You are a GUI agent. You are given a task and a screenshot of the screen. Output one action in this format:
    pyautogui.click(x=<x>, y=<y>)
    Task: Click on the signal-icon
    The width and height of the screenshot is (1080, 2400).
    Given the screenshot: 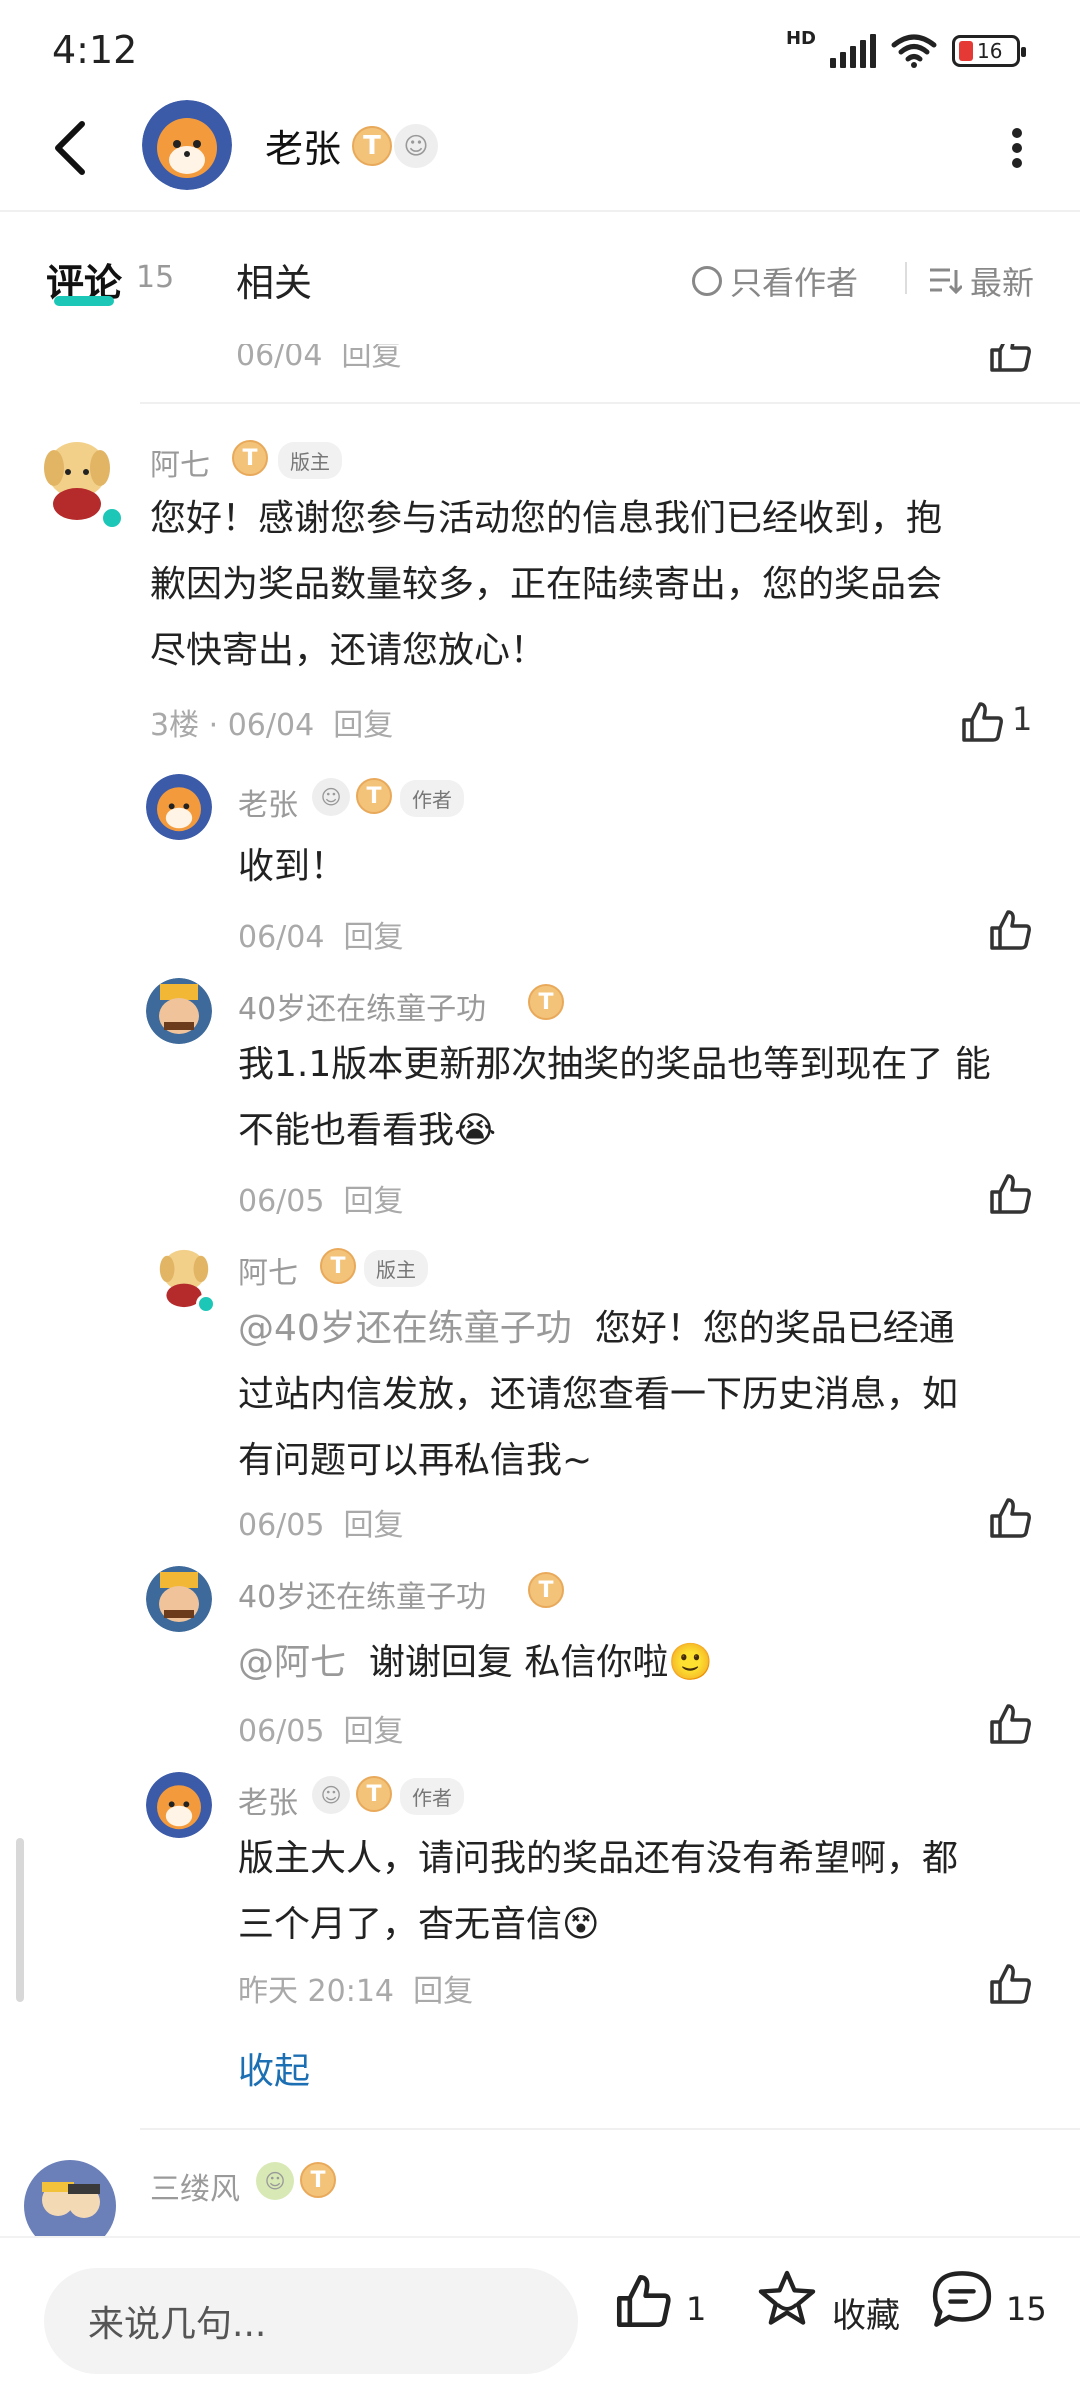 What is the action you would take?
    pyautogui.click(x=853, y=51)
    